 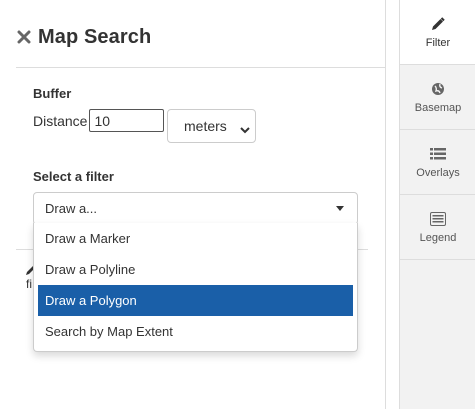 What do you see at coordinates (340, 208) in the screenshot?
I see `caret-down-icon` at bounding box center [340, 208].